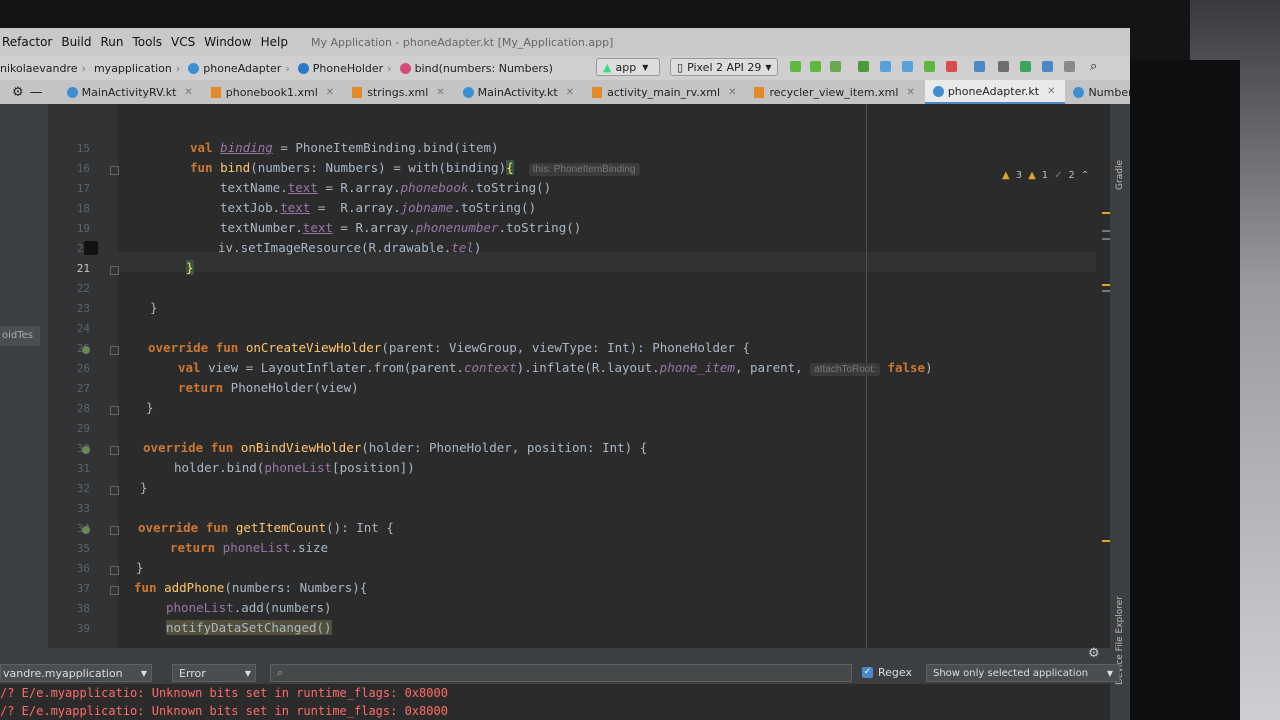 Image resolution: width=1280 pixels, height=720 pixels. Describe the element at coordinates (91, 248) in the screenshot. I see `bookmark-icon` at that location.